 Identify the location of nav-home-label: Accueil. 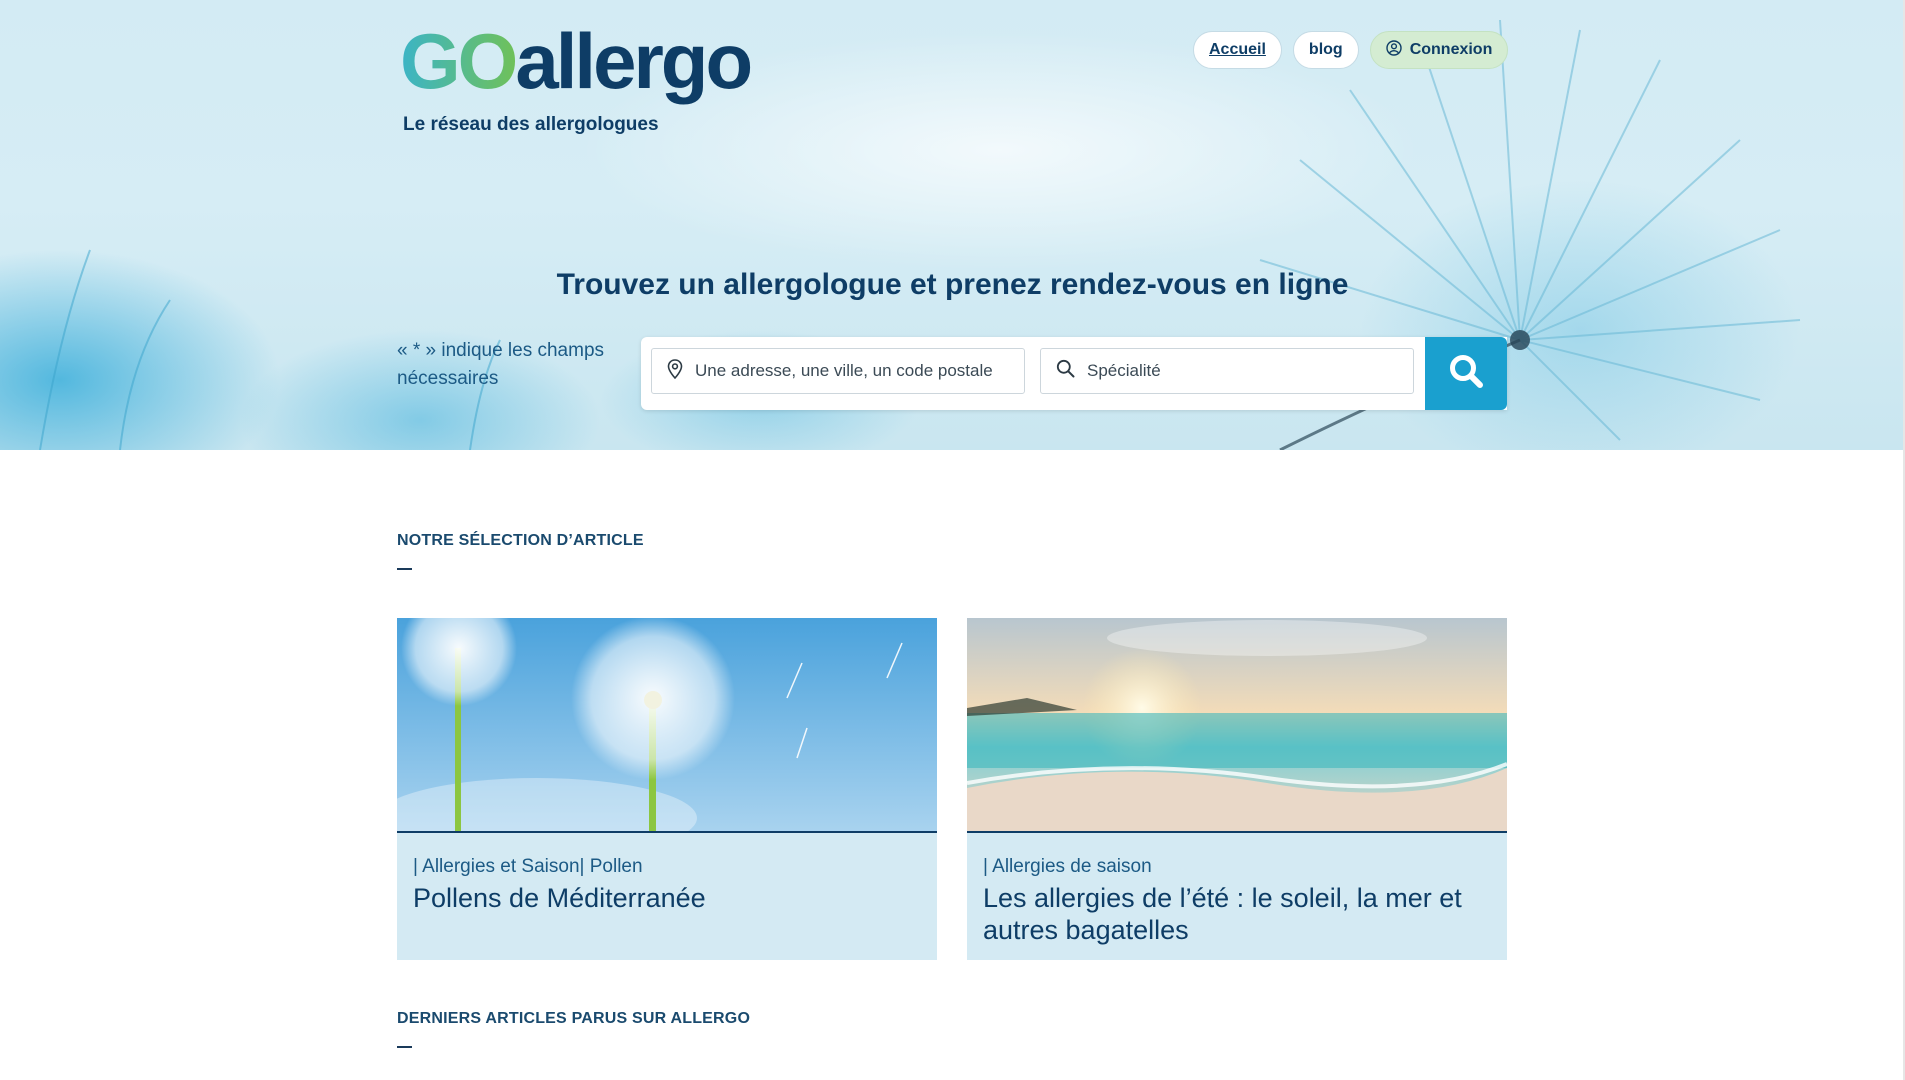
(1237, 49).